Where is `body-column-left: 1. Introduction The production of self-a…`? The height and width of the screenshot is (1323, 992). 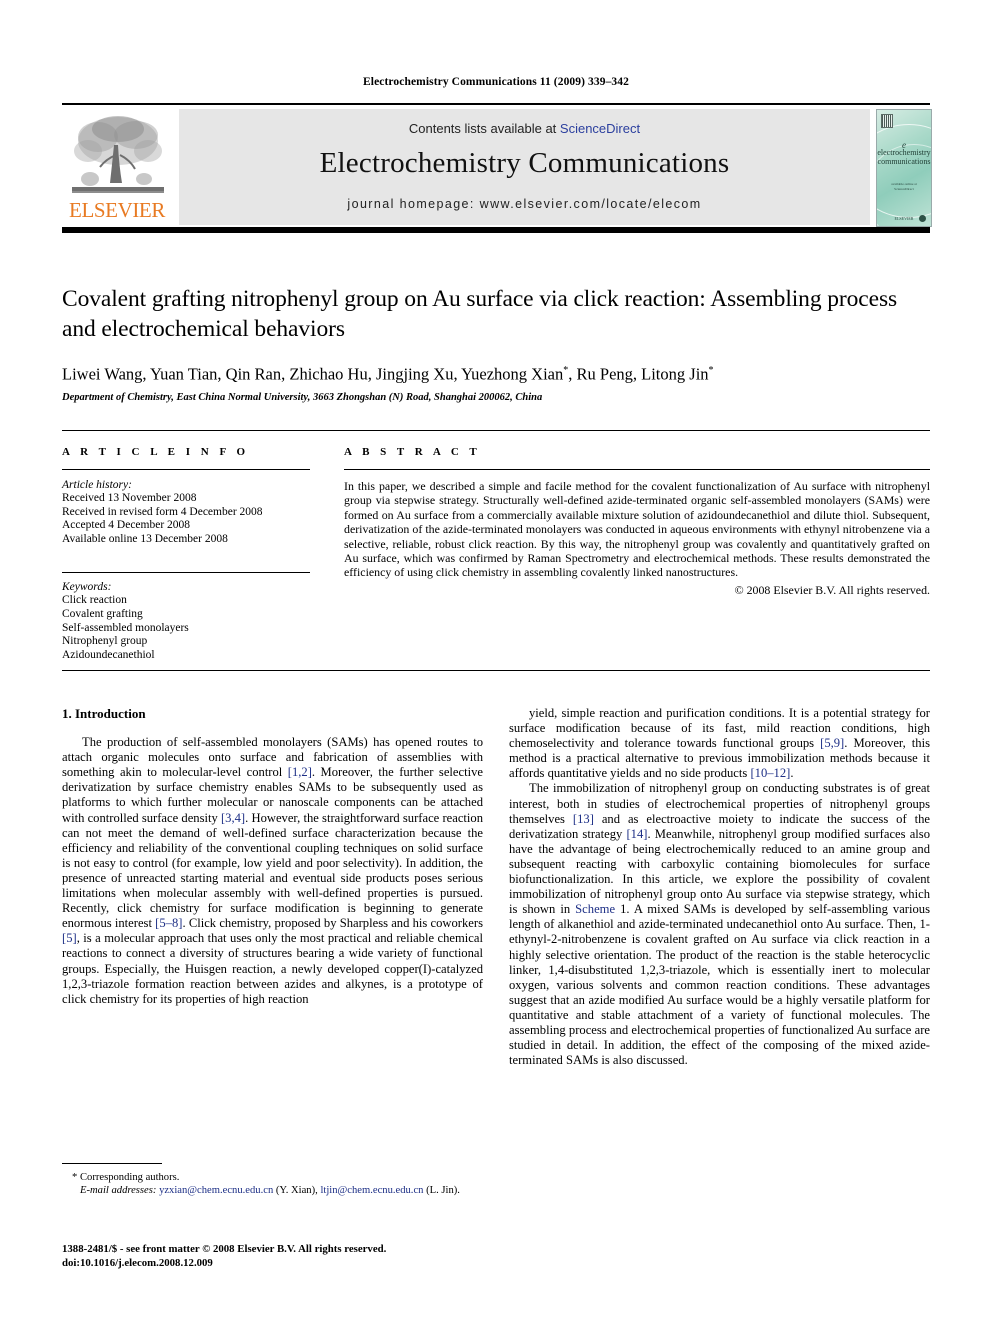
body-column-left: 1. Introduction The production of self-a… is located at coordinates (272, 856).